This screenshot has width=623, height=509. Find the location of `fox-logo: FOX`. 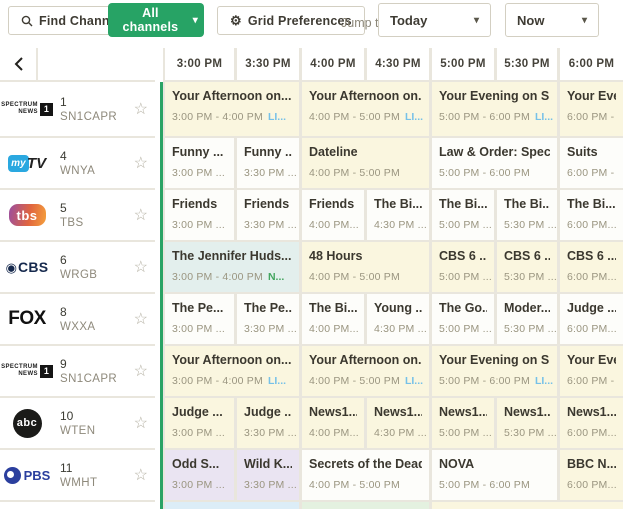

fox-logo: FOX is located at coordinates (27, 319).